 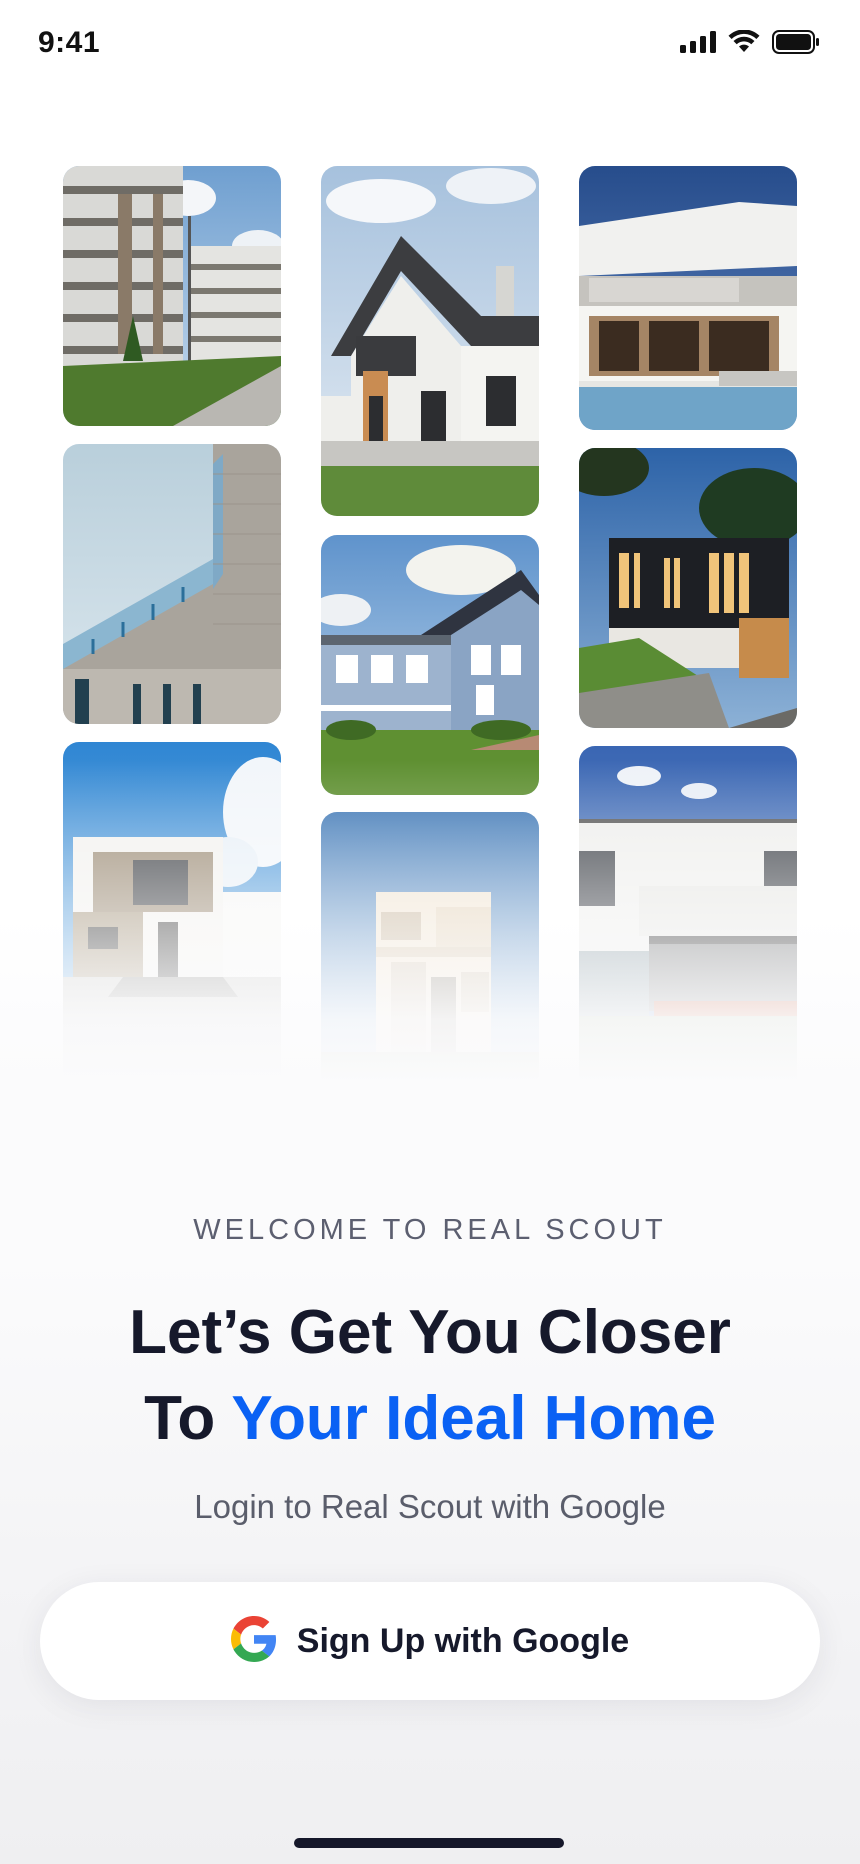 I want to click on google-signup-button: Sign Up with Google, so click(x=430, y=1641).